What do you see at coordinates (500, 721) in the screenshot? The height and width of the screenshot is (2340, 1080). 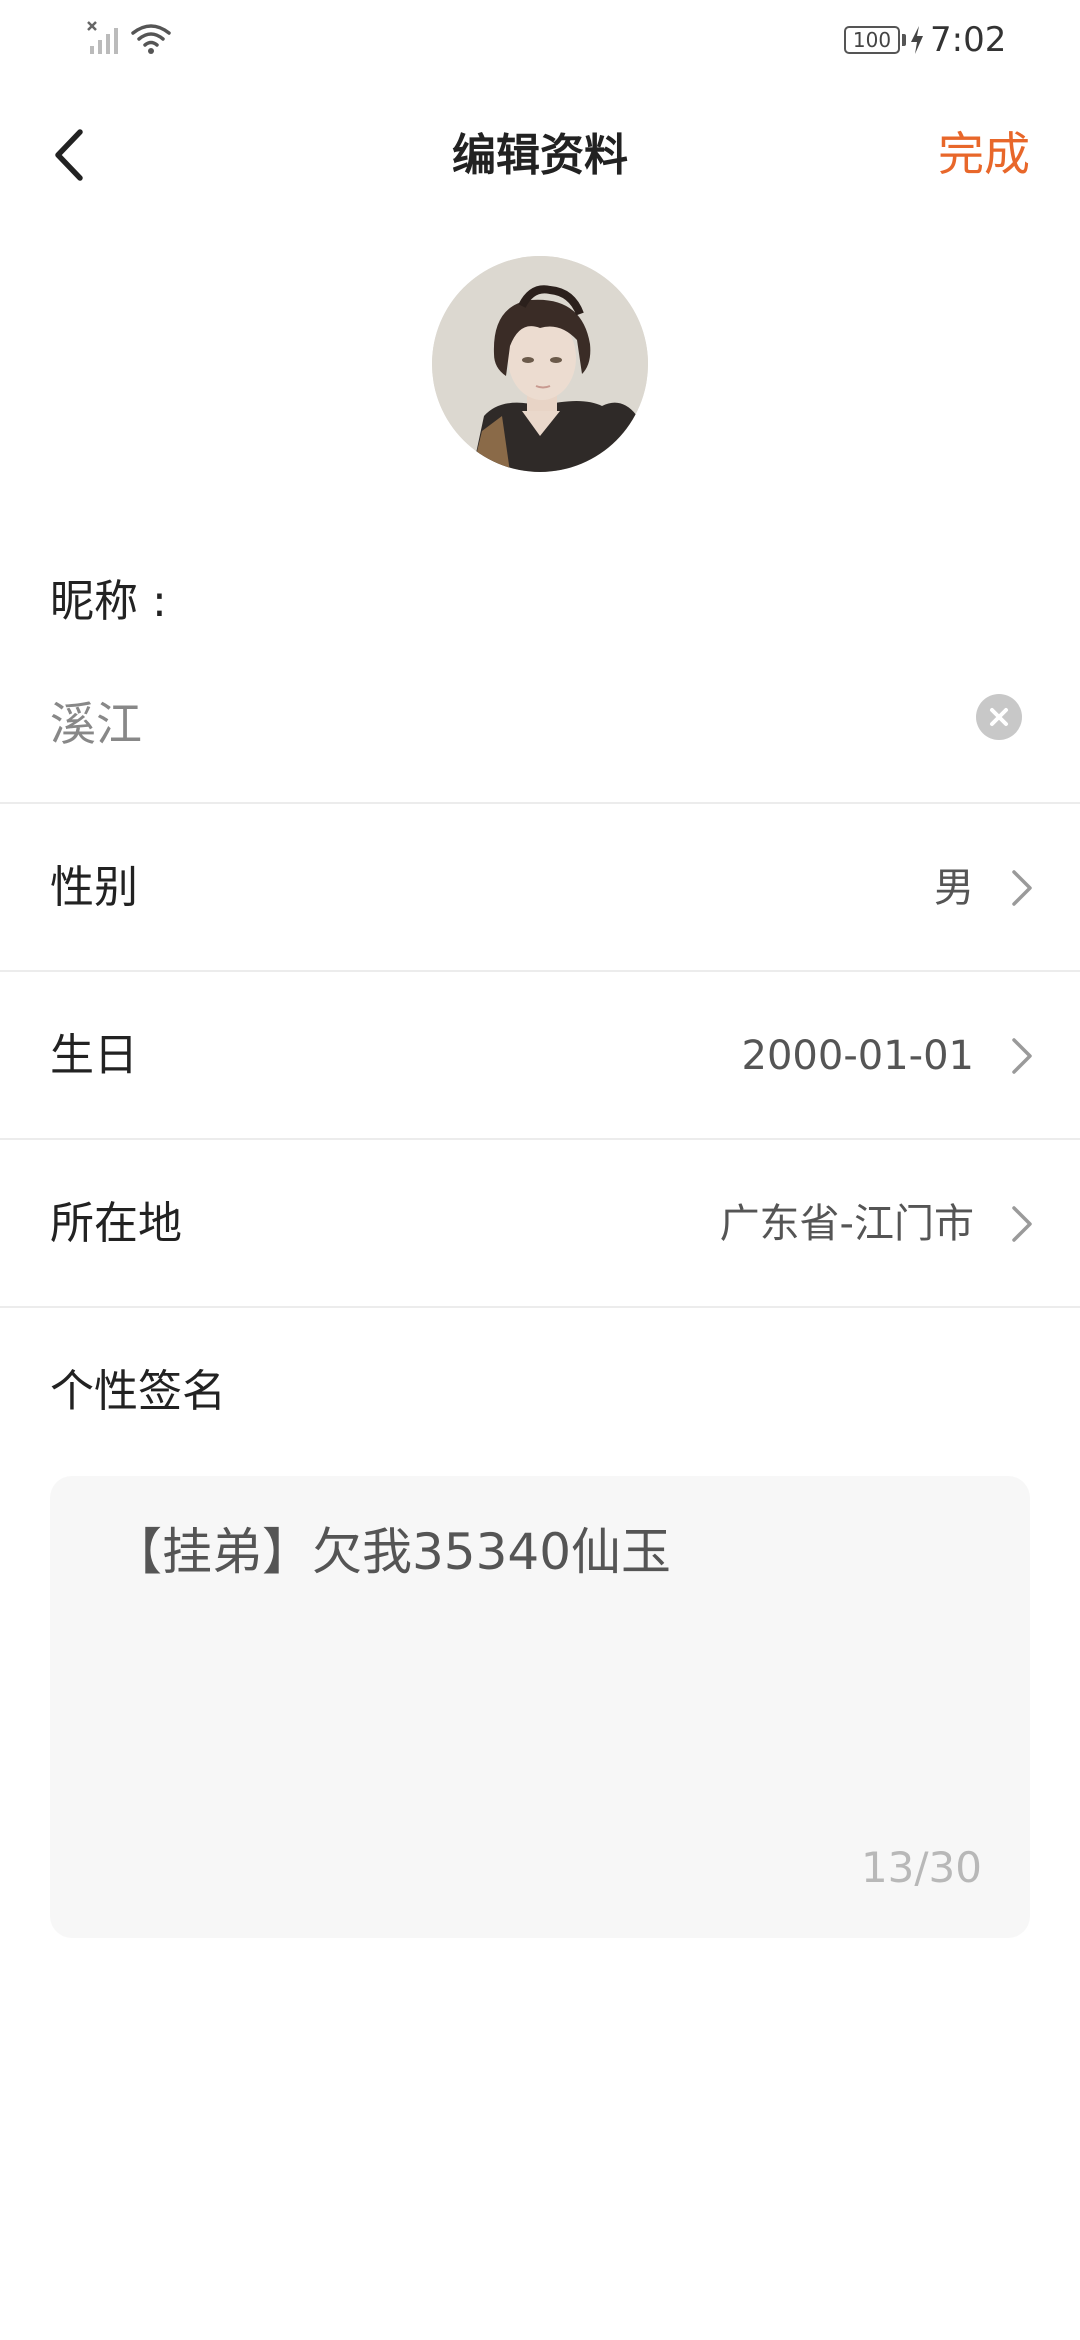 I see `nickname-input` at bounding box center [500, 721].